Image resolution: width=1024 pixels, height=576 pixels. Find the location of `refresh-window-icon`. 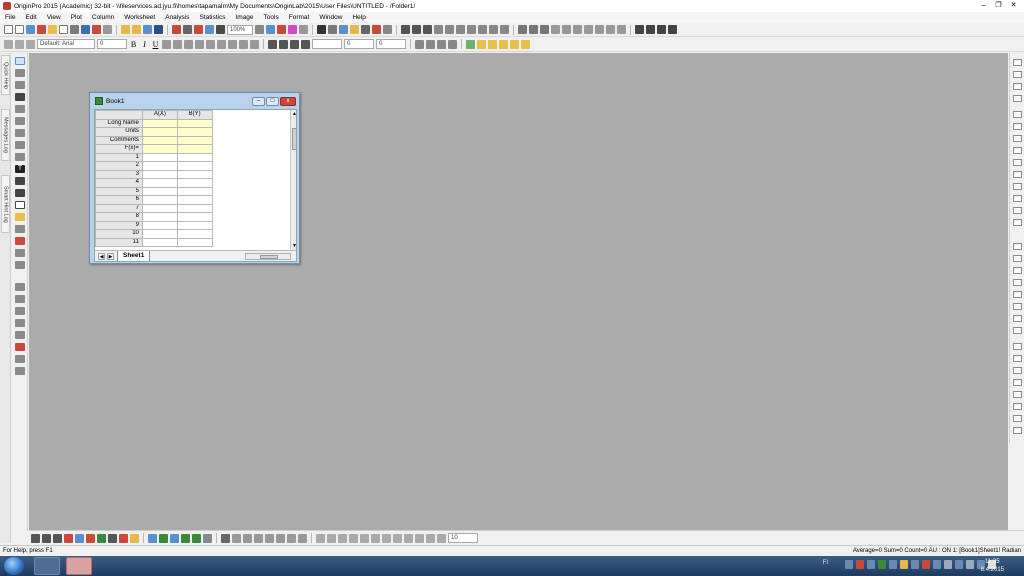

refresh-window-icon is located at coordinates (270, 29).